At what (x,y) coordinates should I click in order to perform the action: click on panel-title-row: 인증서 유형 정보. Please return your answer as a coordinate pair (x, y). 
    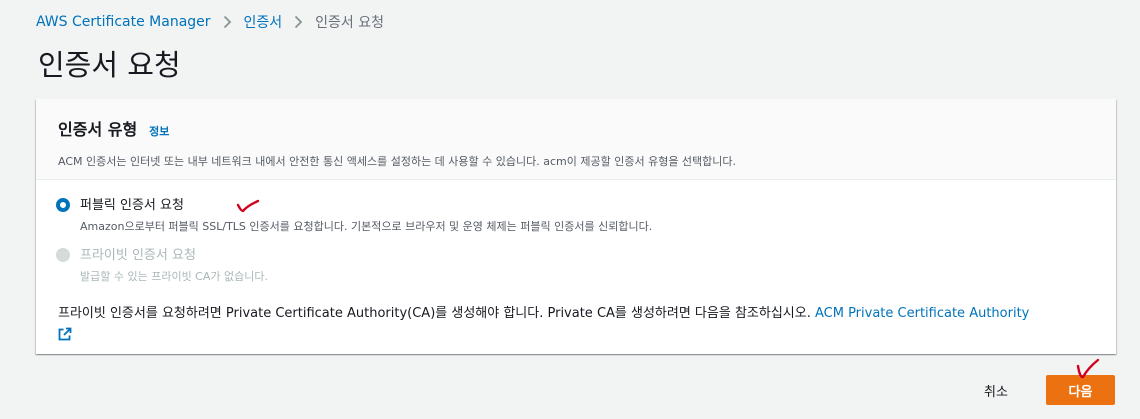
    Looking at the image, I should click on (576, 128).